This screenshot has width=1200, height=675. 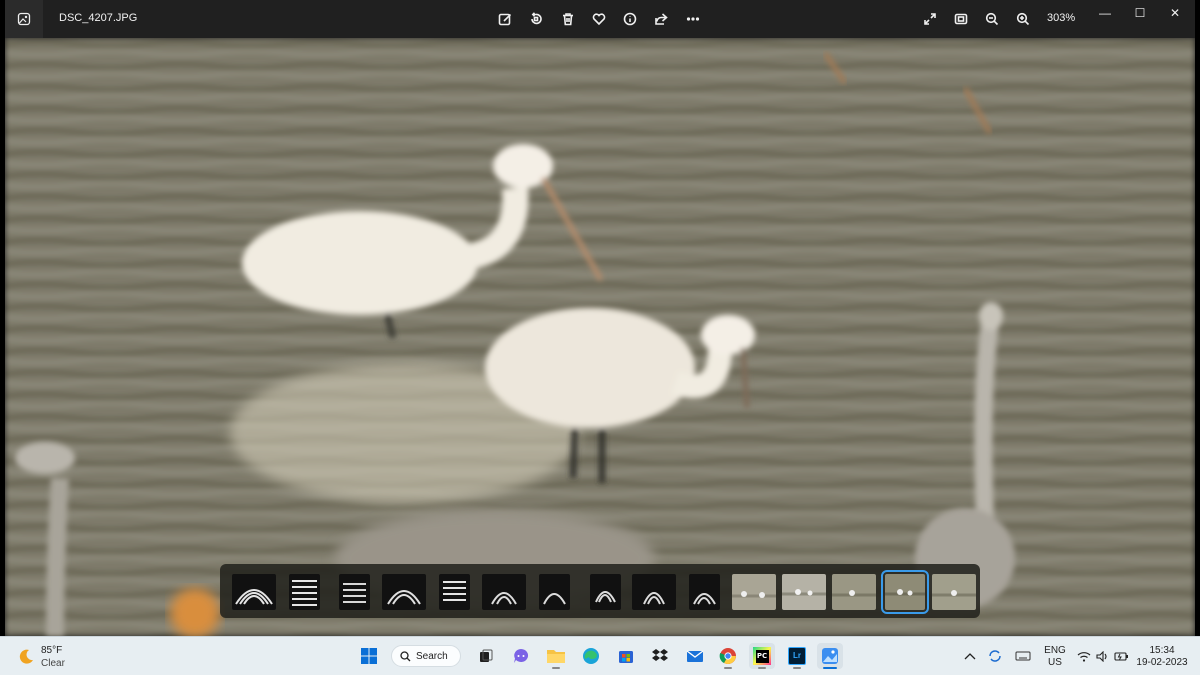 I want to click on language-line2: US, so click(x=1055, y=662).